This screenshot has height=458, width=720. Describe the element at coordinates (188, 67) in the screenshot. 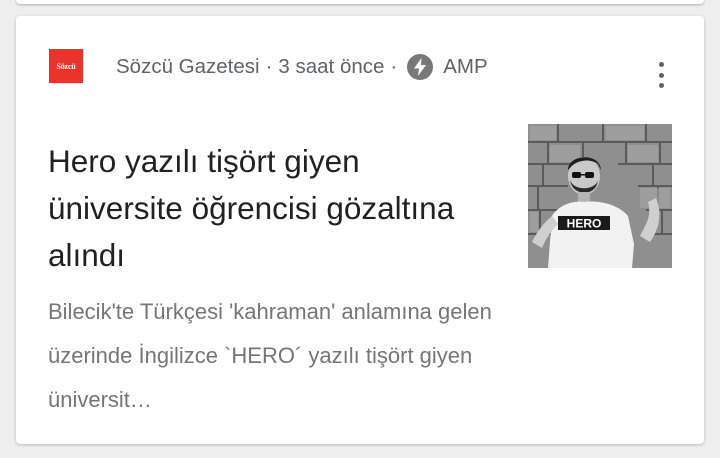

I see `publisher-name: Sözcü Gazetesi` at that location.